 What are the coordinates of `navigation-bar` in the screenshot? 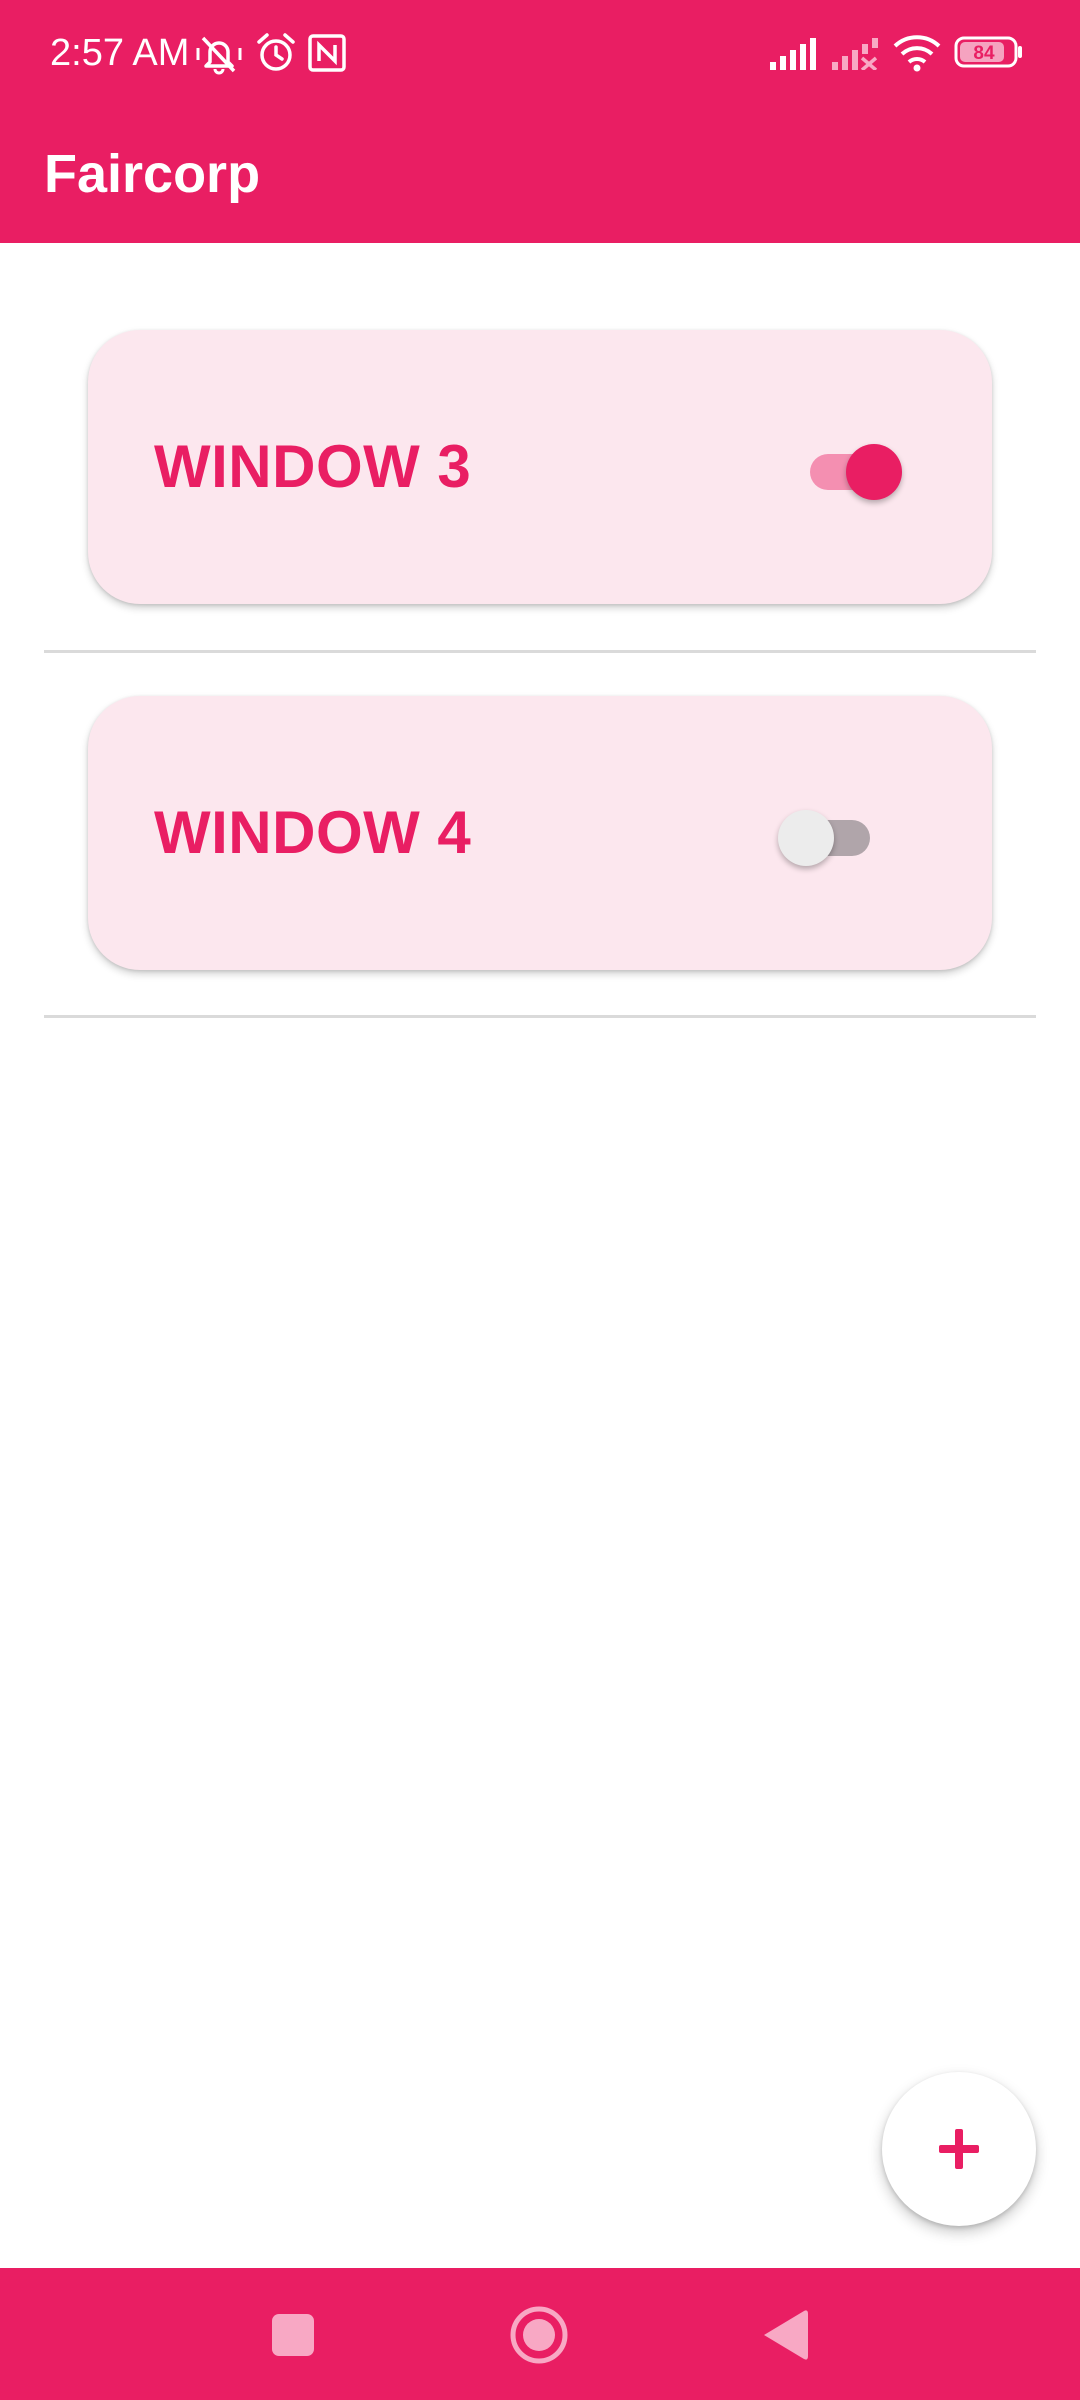 It's located at (540, 2334).